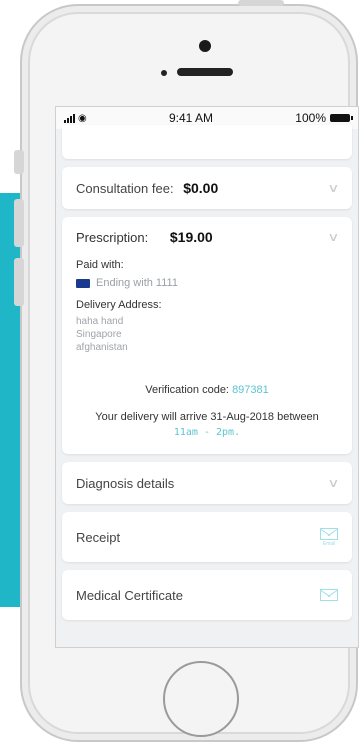 The height and width of the screenshot is (747, 360). I want to click on email-certificate, so click(329, 595).